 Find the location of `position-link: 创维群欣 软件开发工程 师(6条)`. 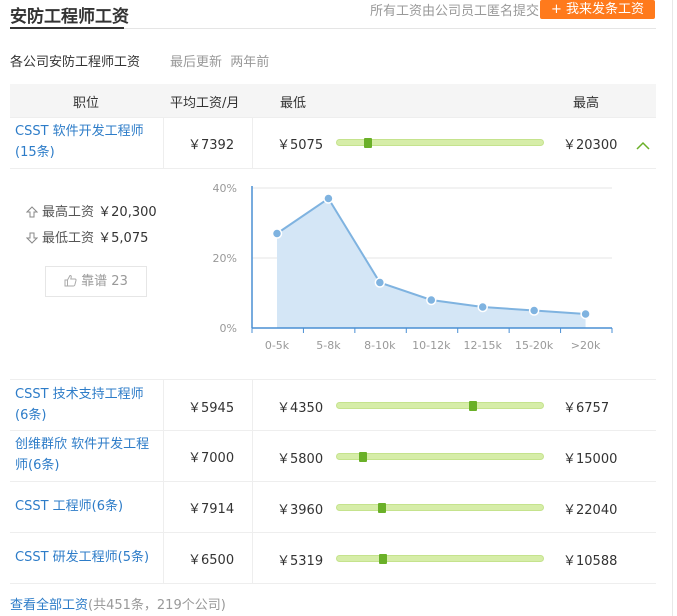

position-link: 创维群欣 软件开发工程 师(6条) is located at coordinates (89, 455).